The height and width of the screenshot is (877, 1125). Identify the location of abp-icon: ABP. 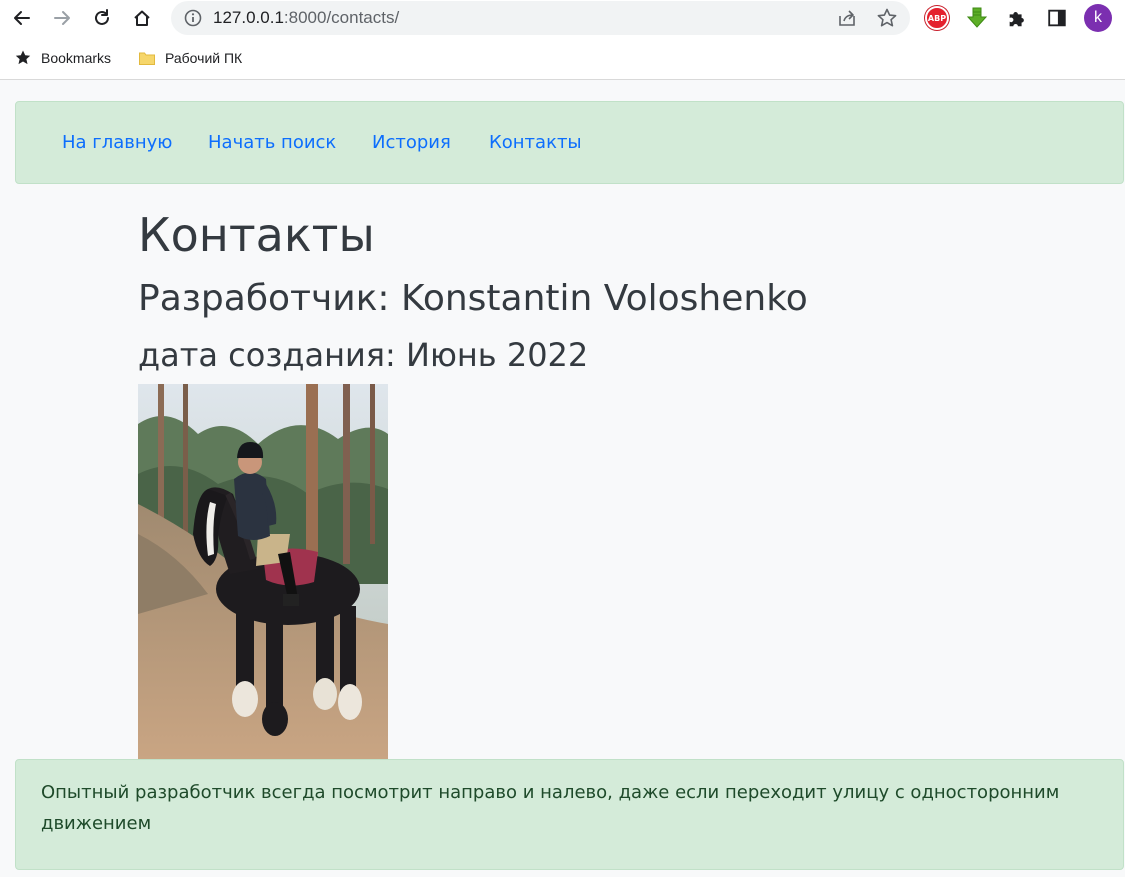
(937, 18).